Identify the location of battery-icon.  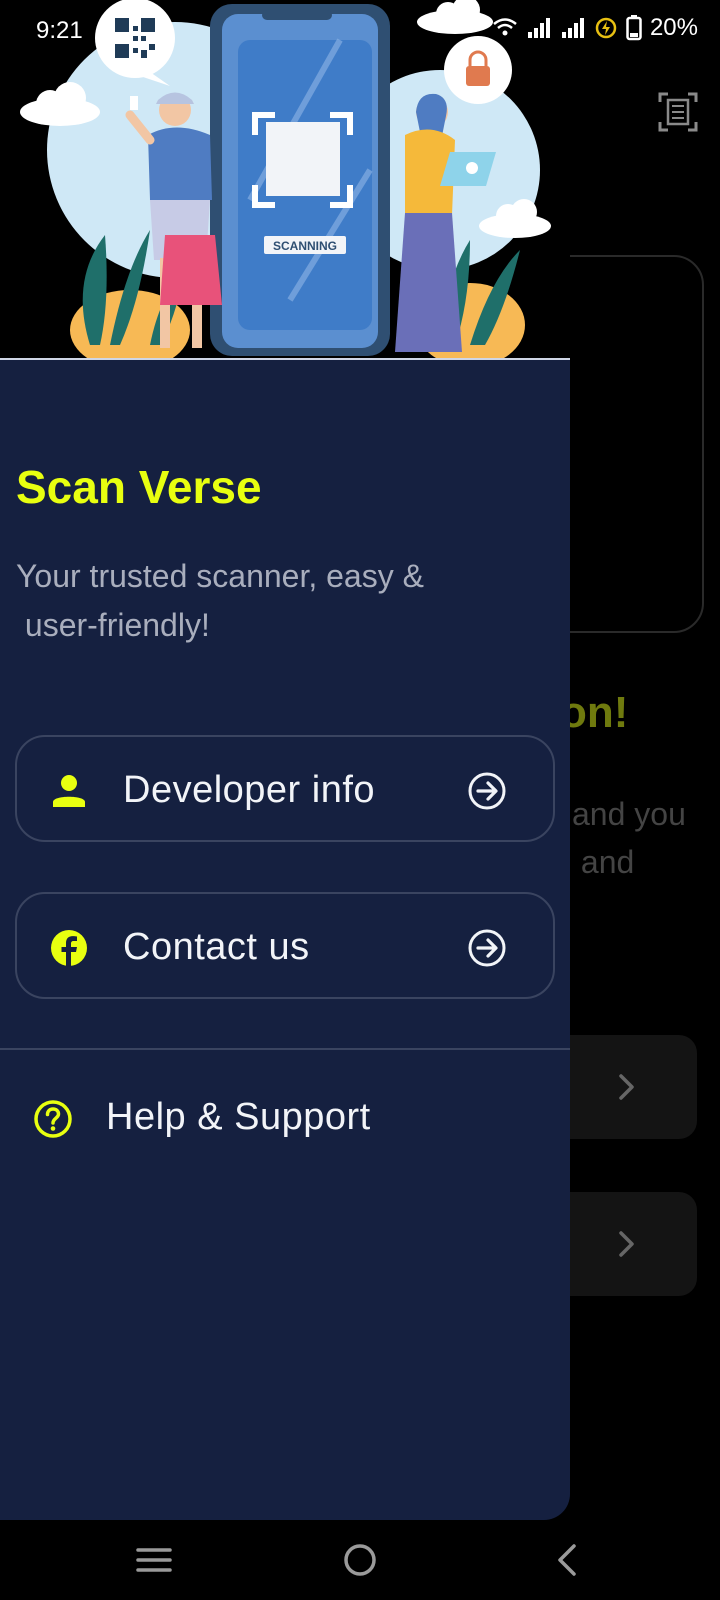
(634, 28).